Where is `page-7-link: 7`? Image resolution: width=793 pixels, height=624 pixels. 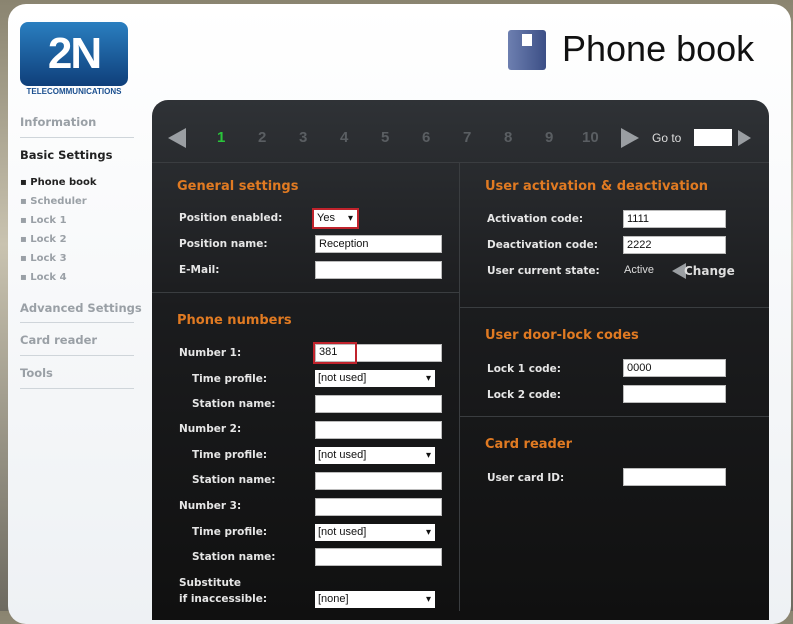
page-7-link: 7 is located at coordinates (467, 137).